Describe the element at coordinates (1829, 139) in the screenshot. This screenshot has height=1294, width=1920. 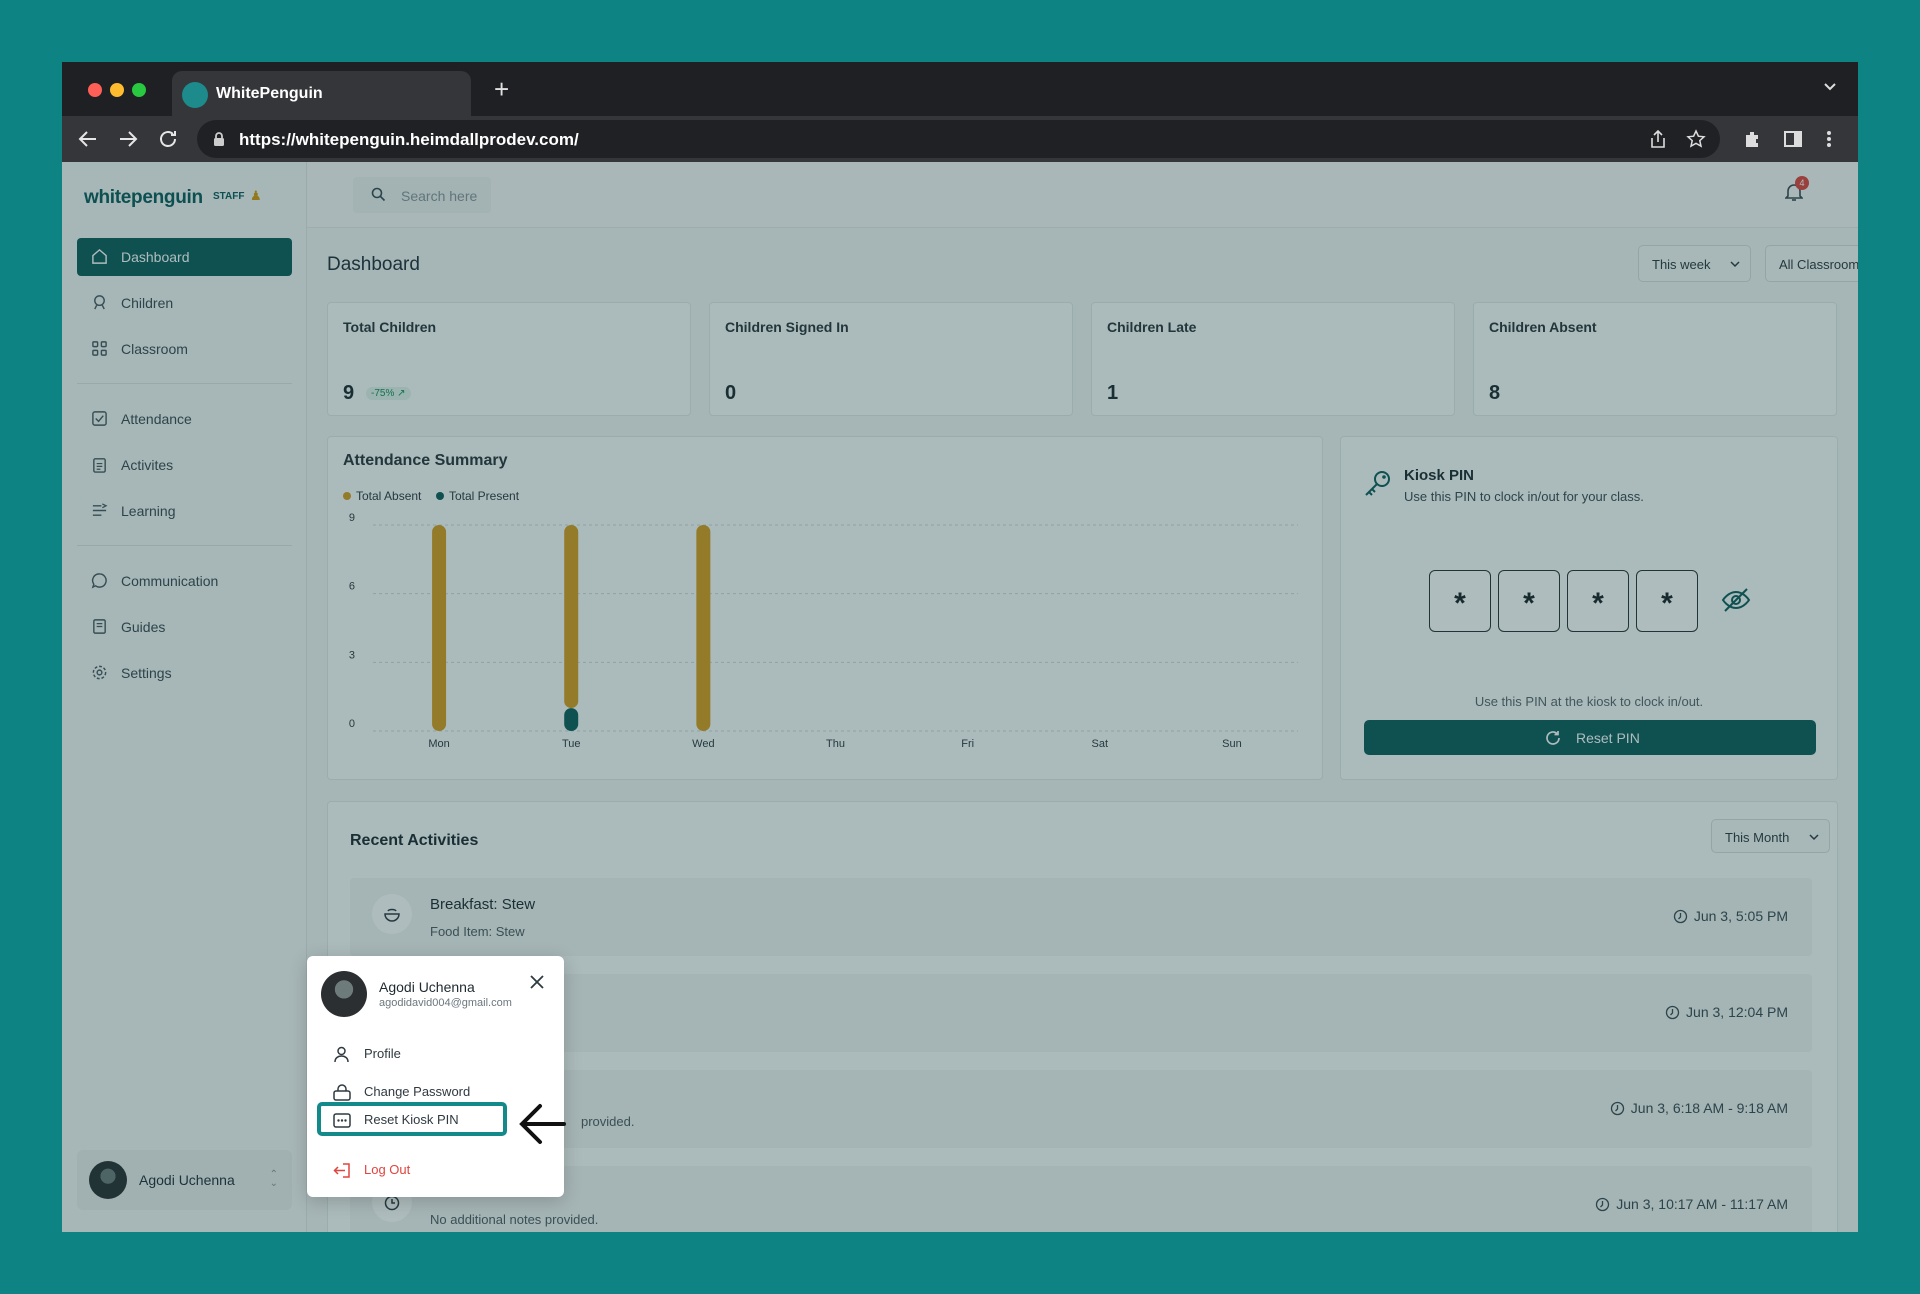
I see `browser-menu-icon` at that location.